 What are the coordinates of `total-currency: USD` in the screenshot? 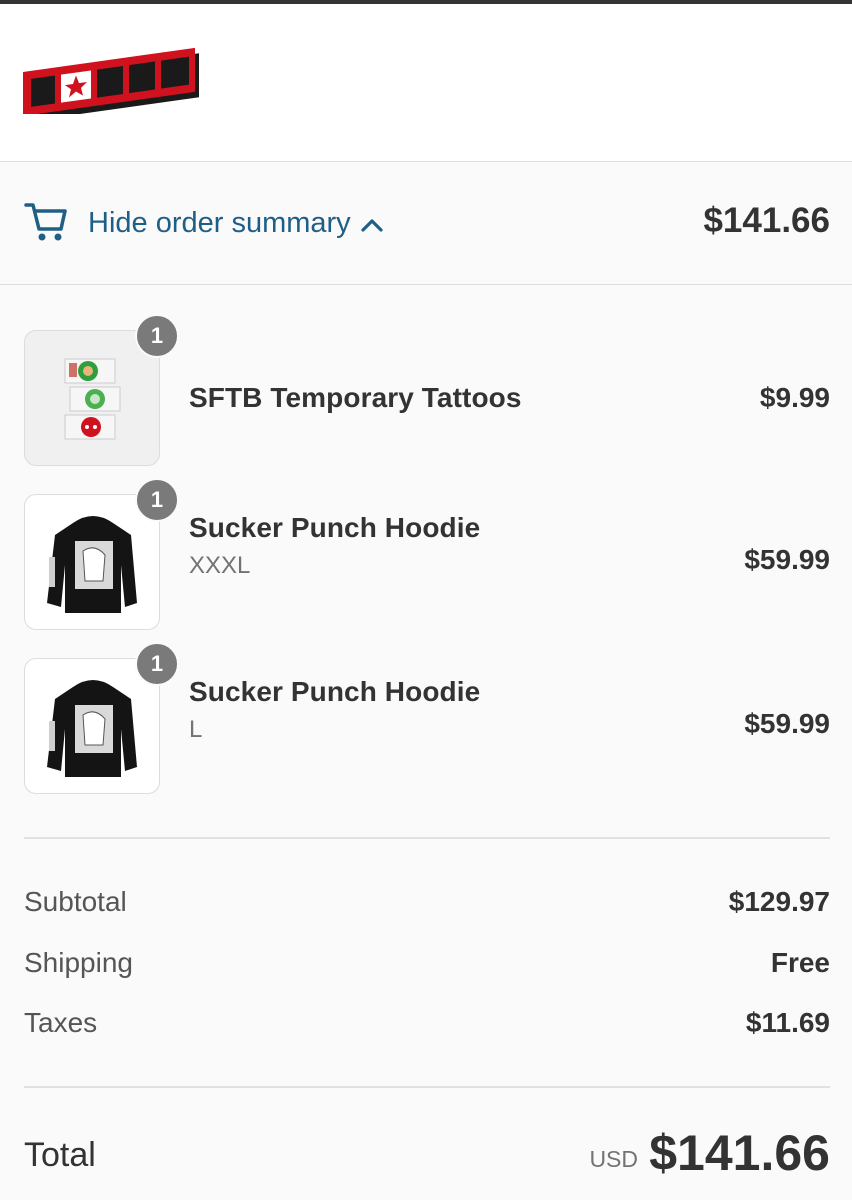 It's located at (613, 1159).